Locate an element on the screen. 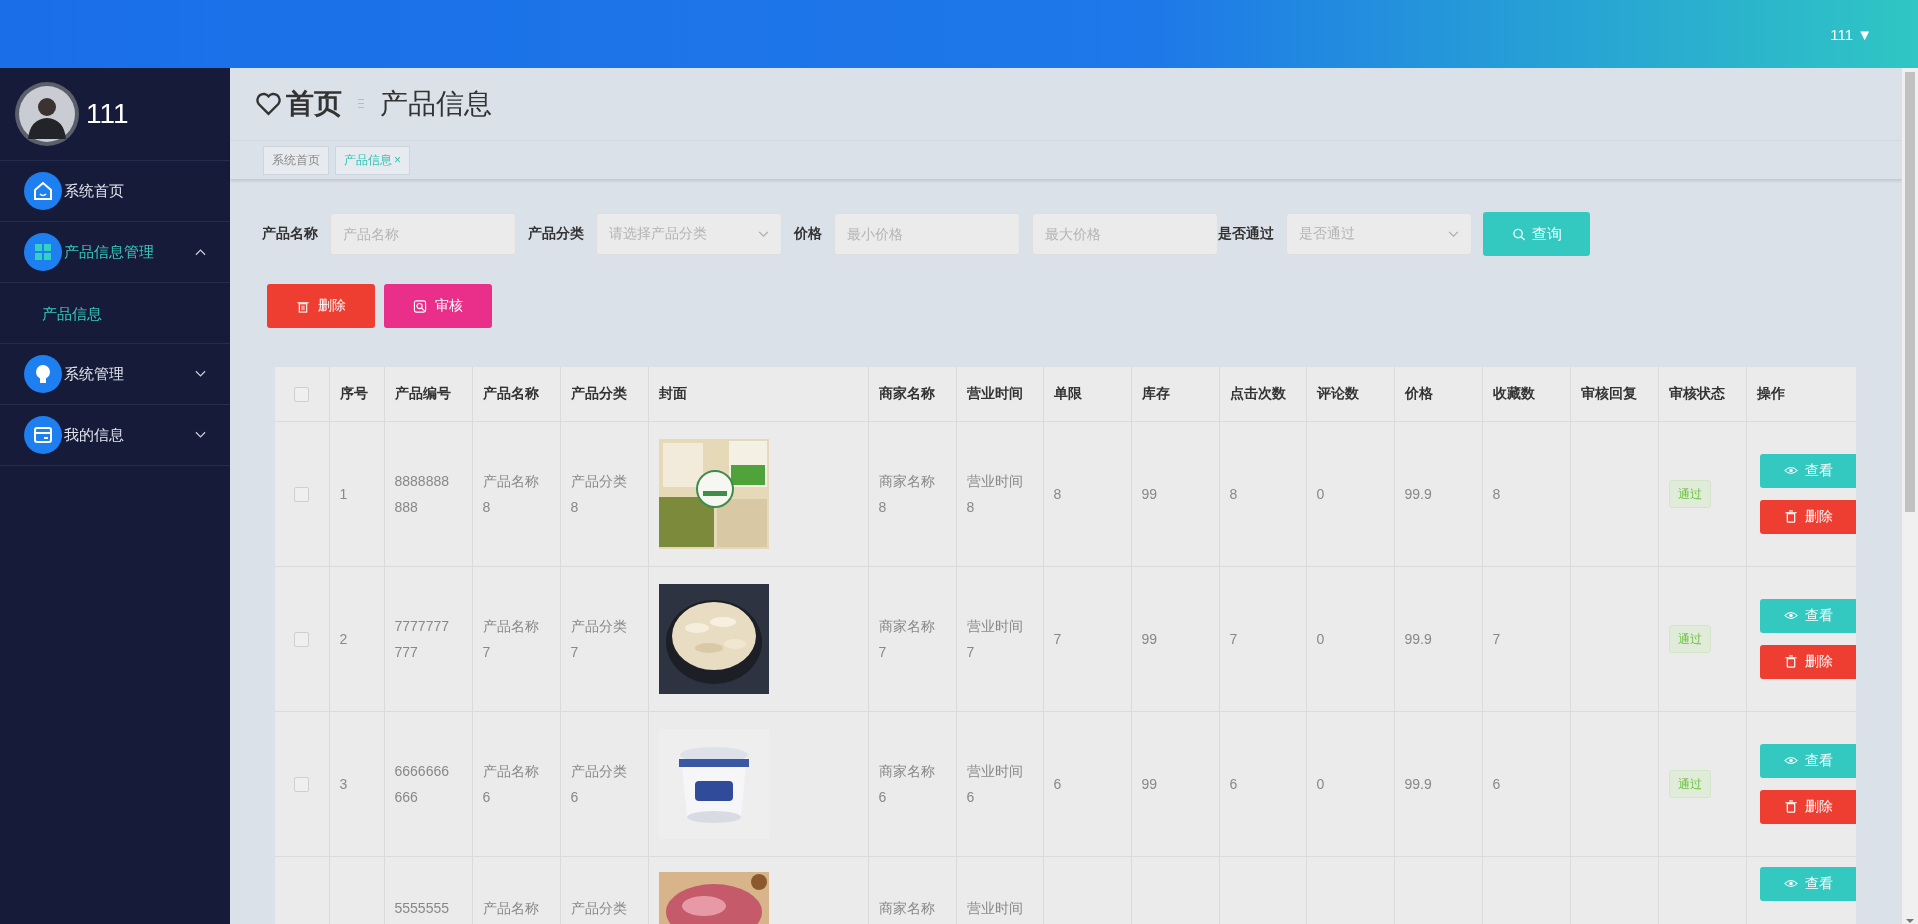 This screenshot has height=924, width=1918. heart-icon is located at coordinates (268, 104).